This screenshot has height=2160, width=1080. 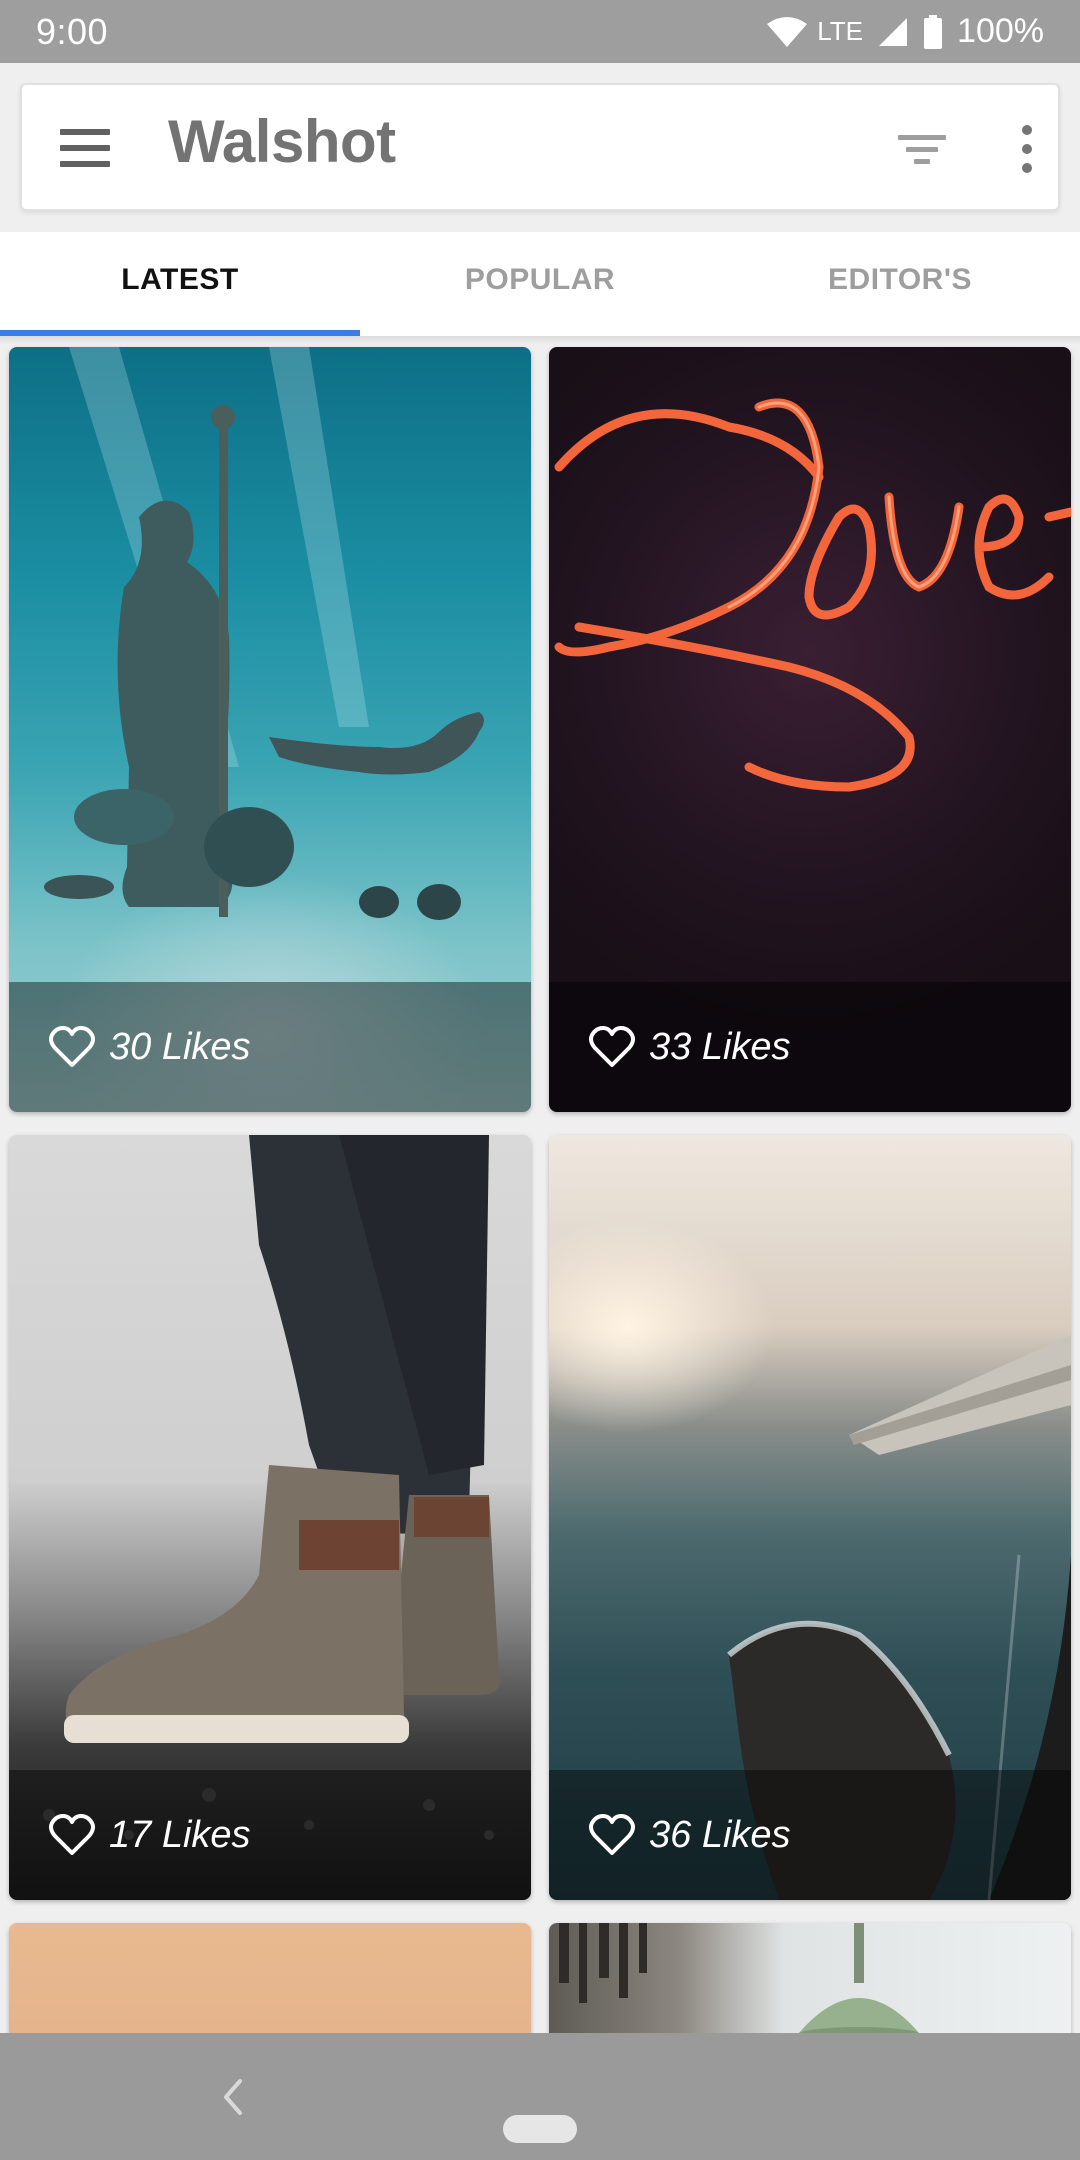 I want to click on app-title: Walshot, so click(x=282, y=141).